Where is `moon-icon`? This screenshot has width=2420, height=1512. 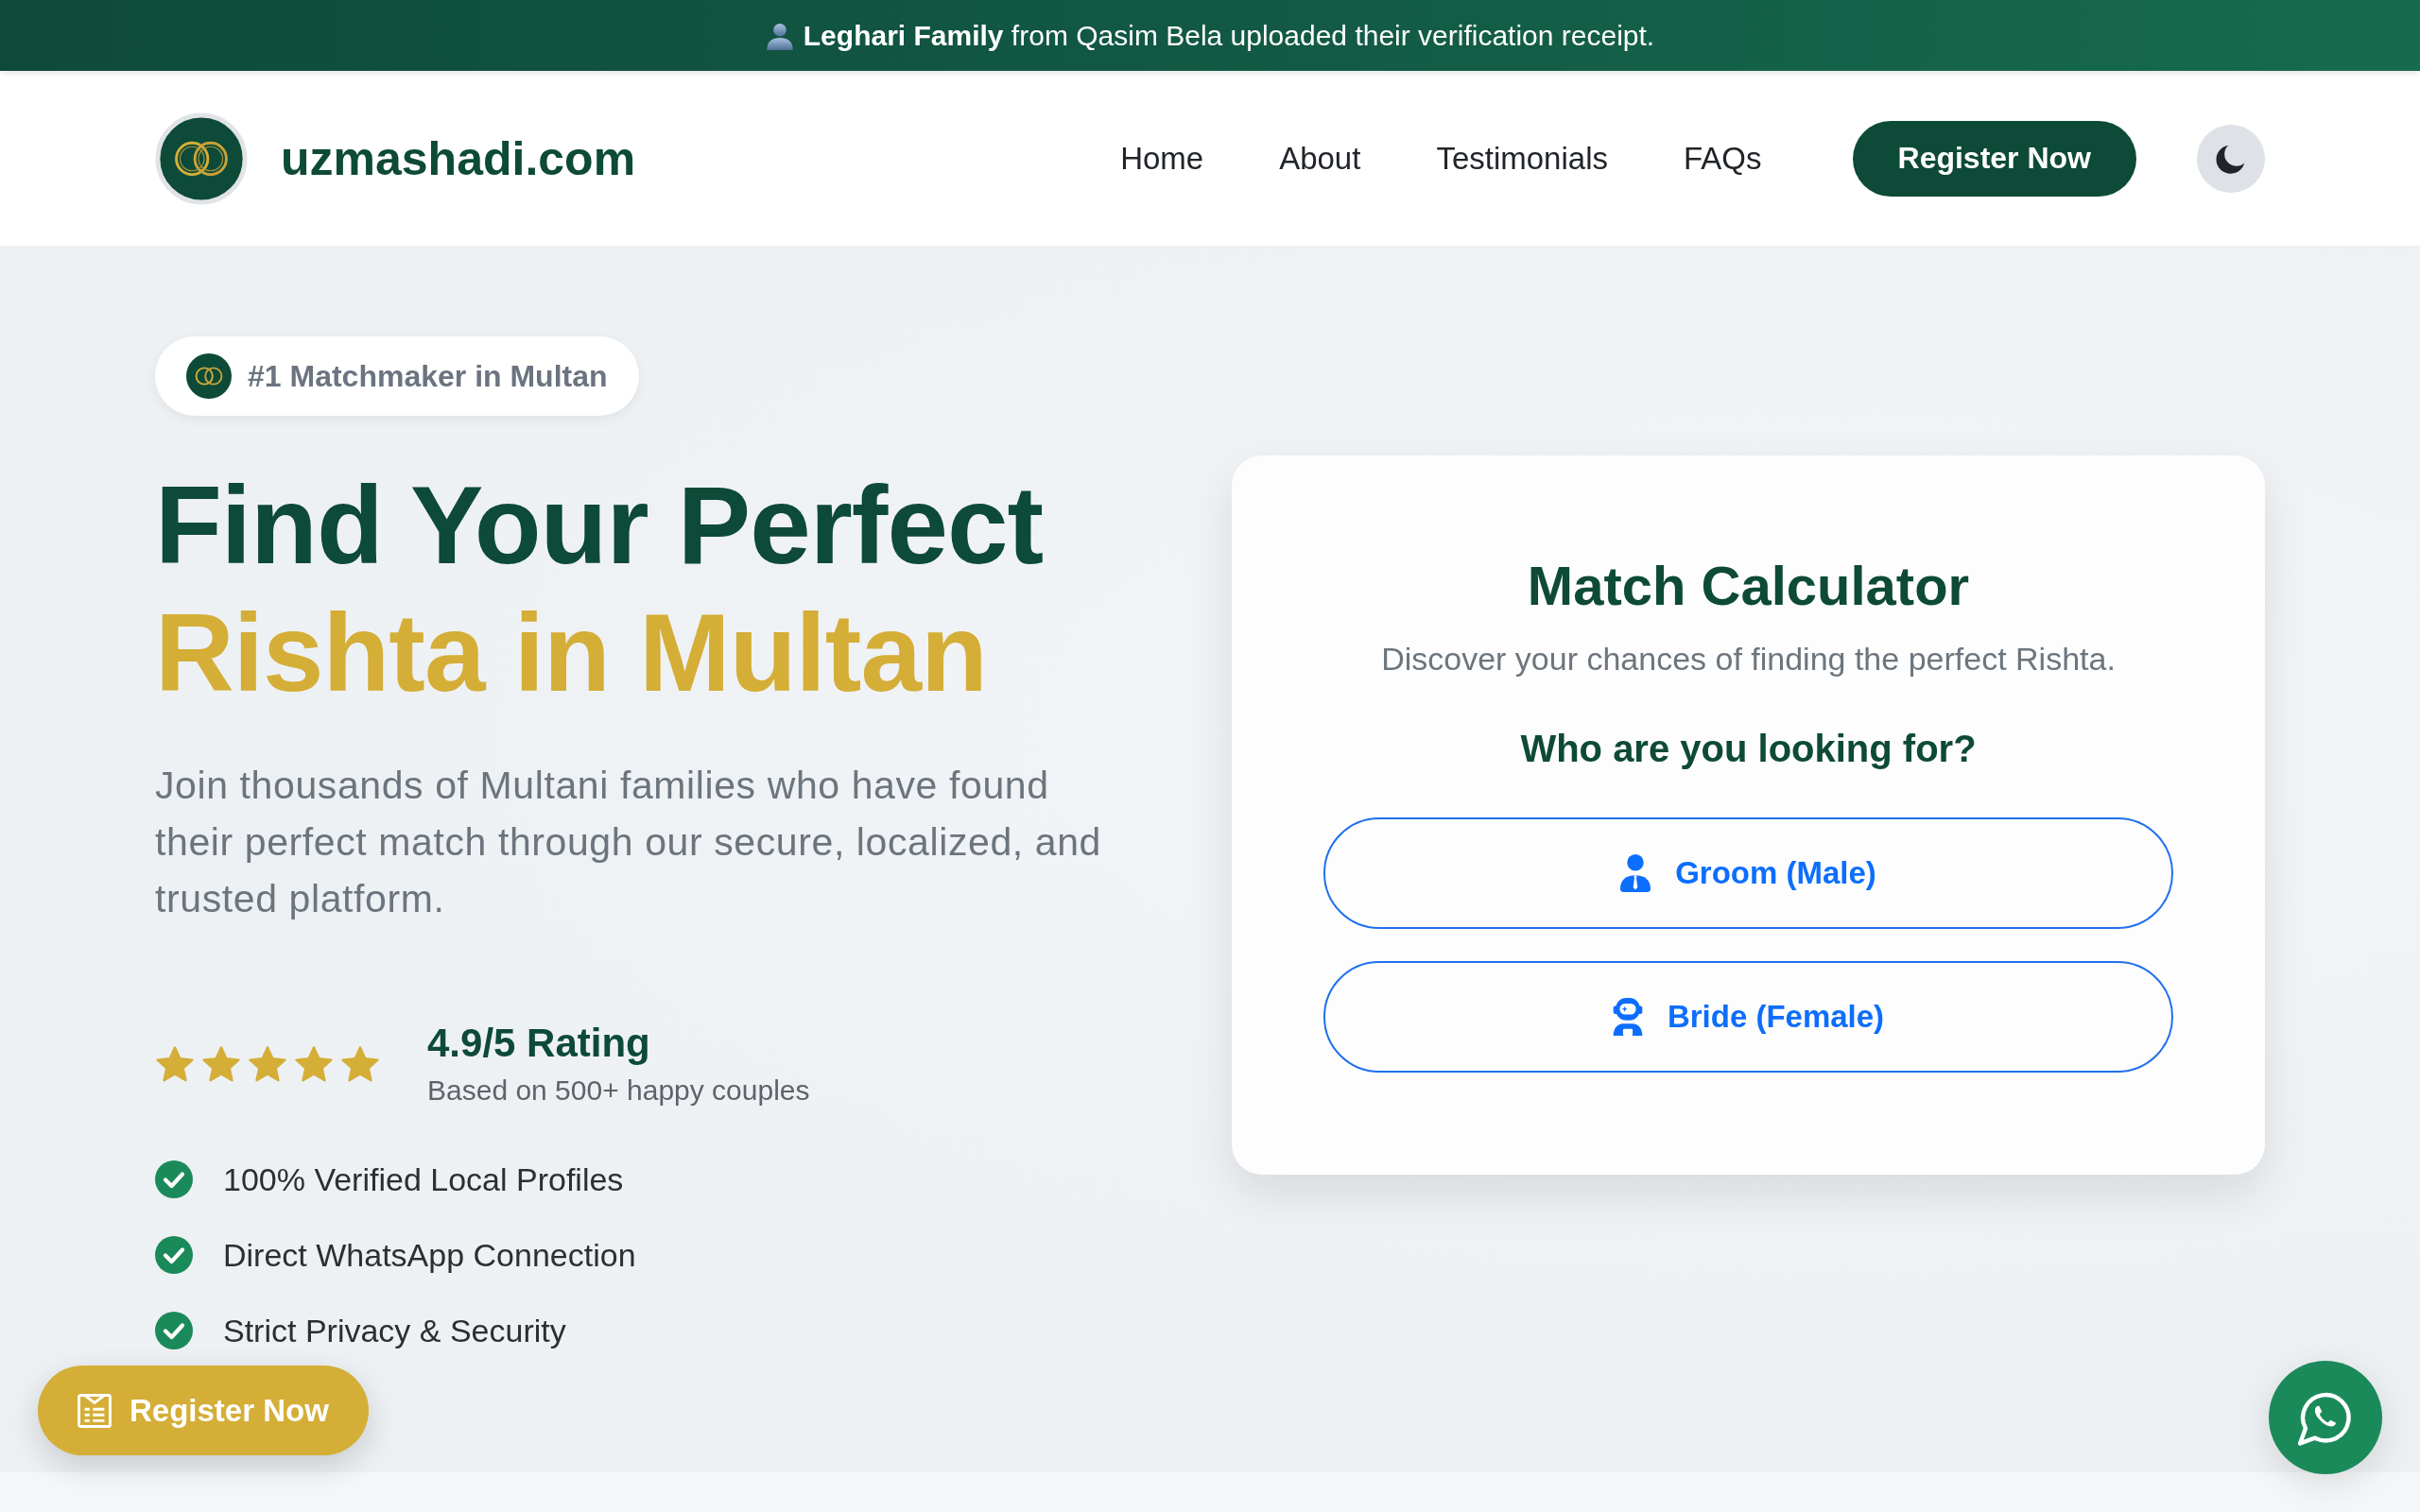
moon-icon is located at coordinates (2231, 158).